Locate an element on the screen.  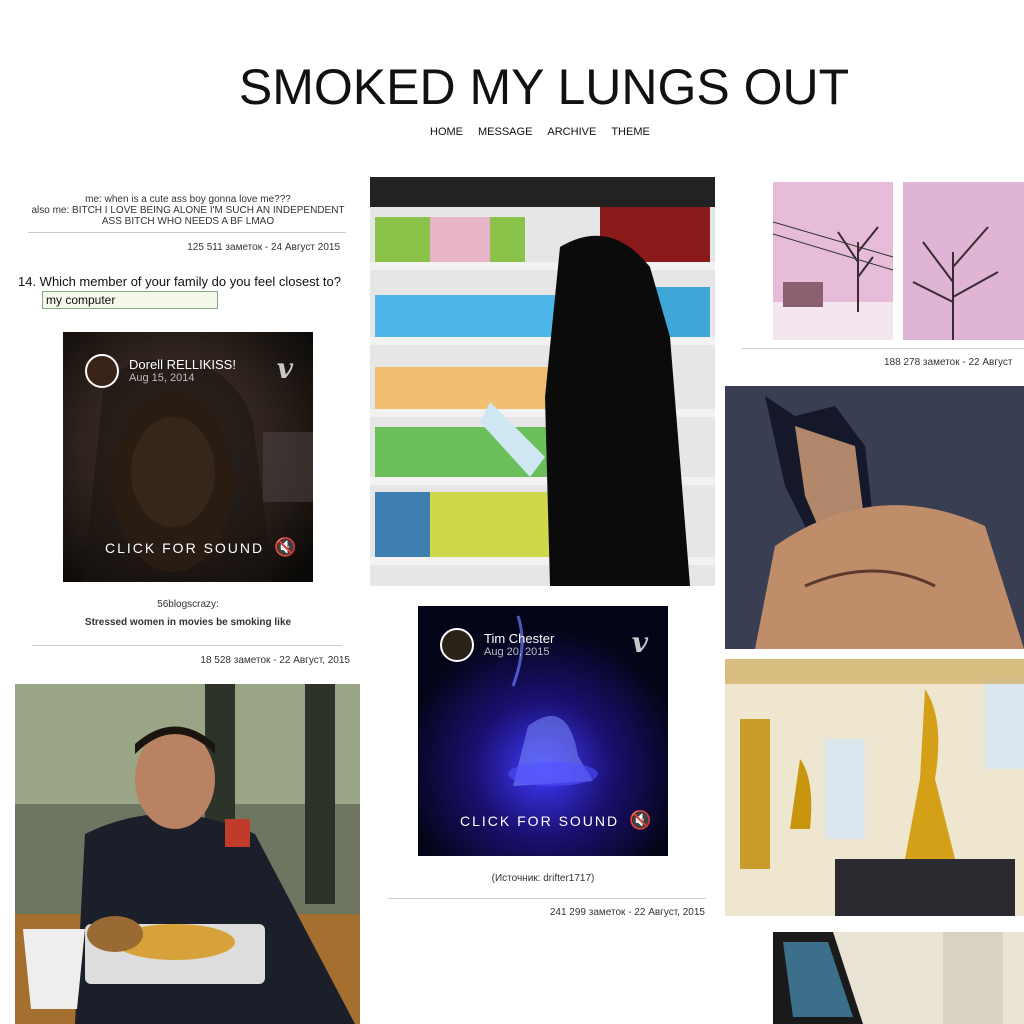
blog-nav: HOME MESSAGE ARCHIVE THEME is located at coordinates (540, 132).